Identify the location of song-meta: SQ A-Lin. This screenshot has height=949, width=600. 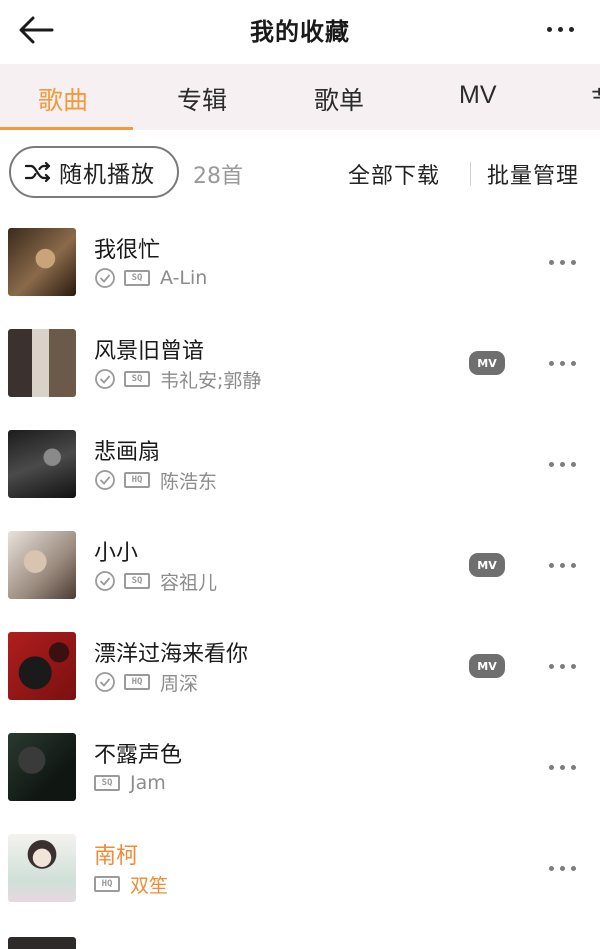
(150, 278).